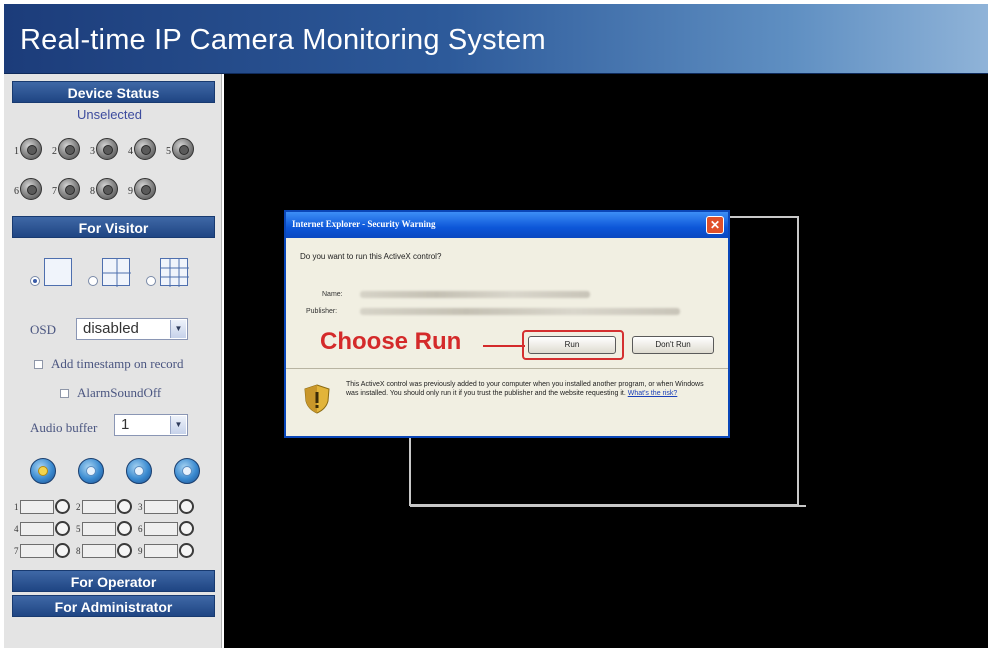 The height and width of the screenshot is (651, 992). I want to click on device-status-text: Unselected, so click(109, 114).